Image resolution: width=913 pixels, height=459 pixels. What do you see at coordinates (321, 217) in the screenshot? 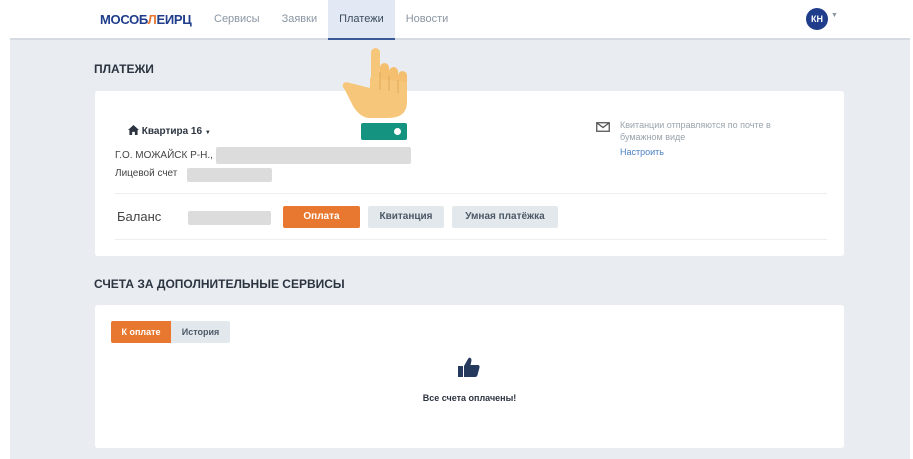
I see `pay-button: Оплата` at bounding box center [321, 217].